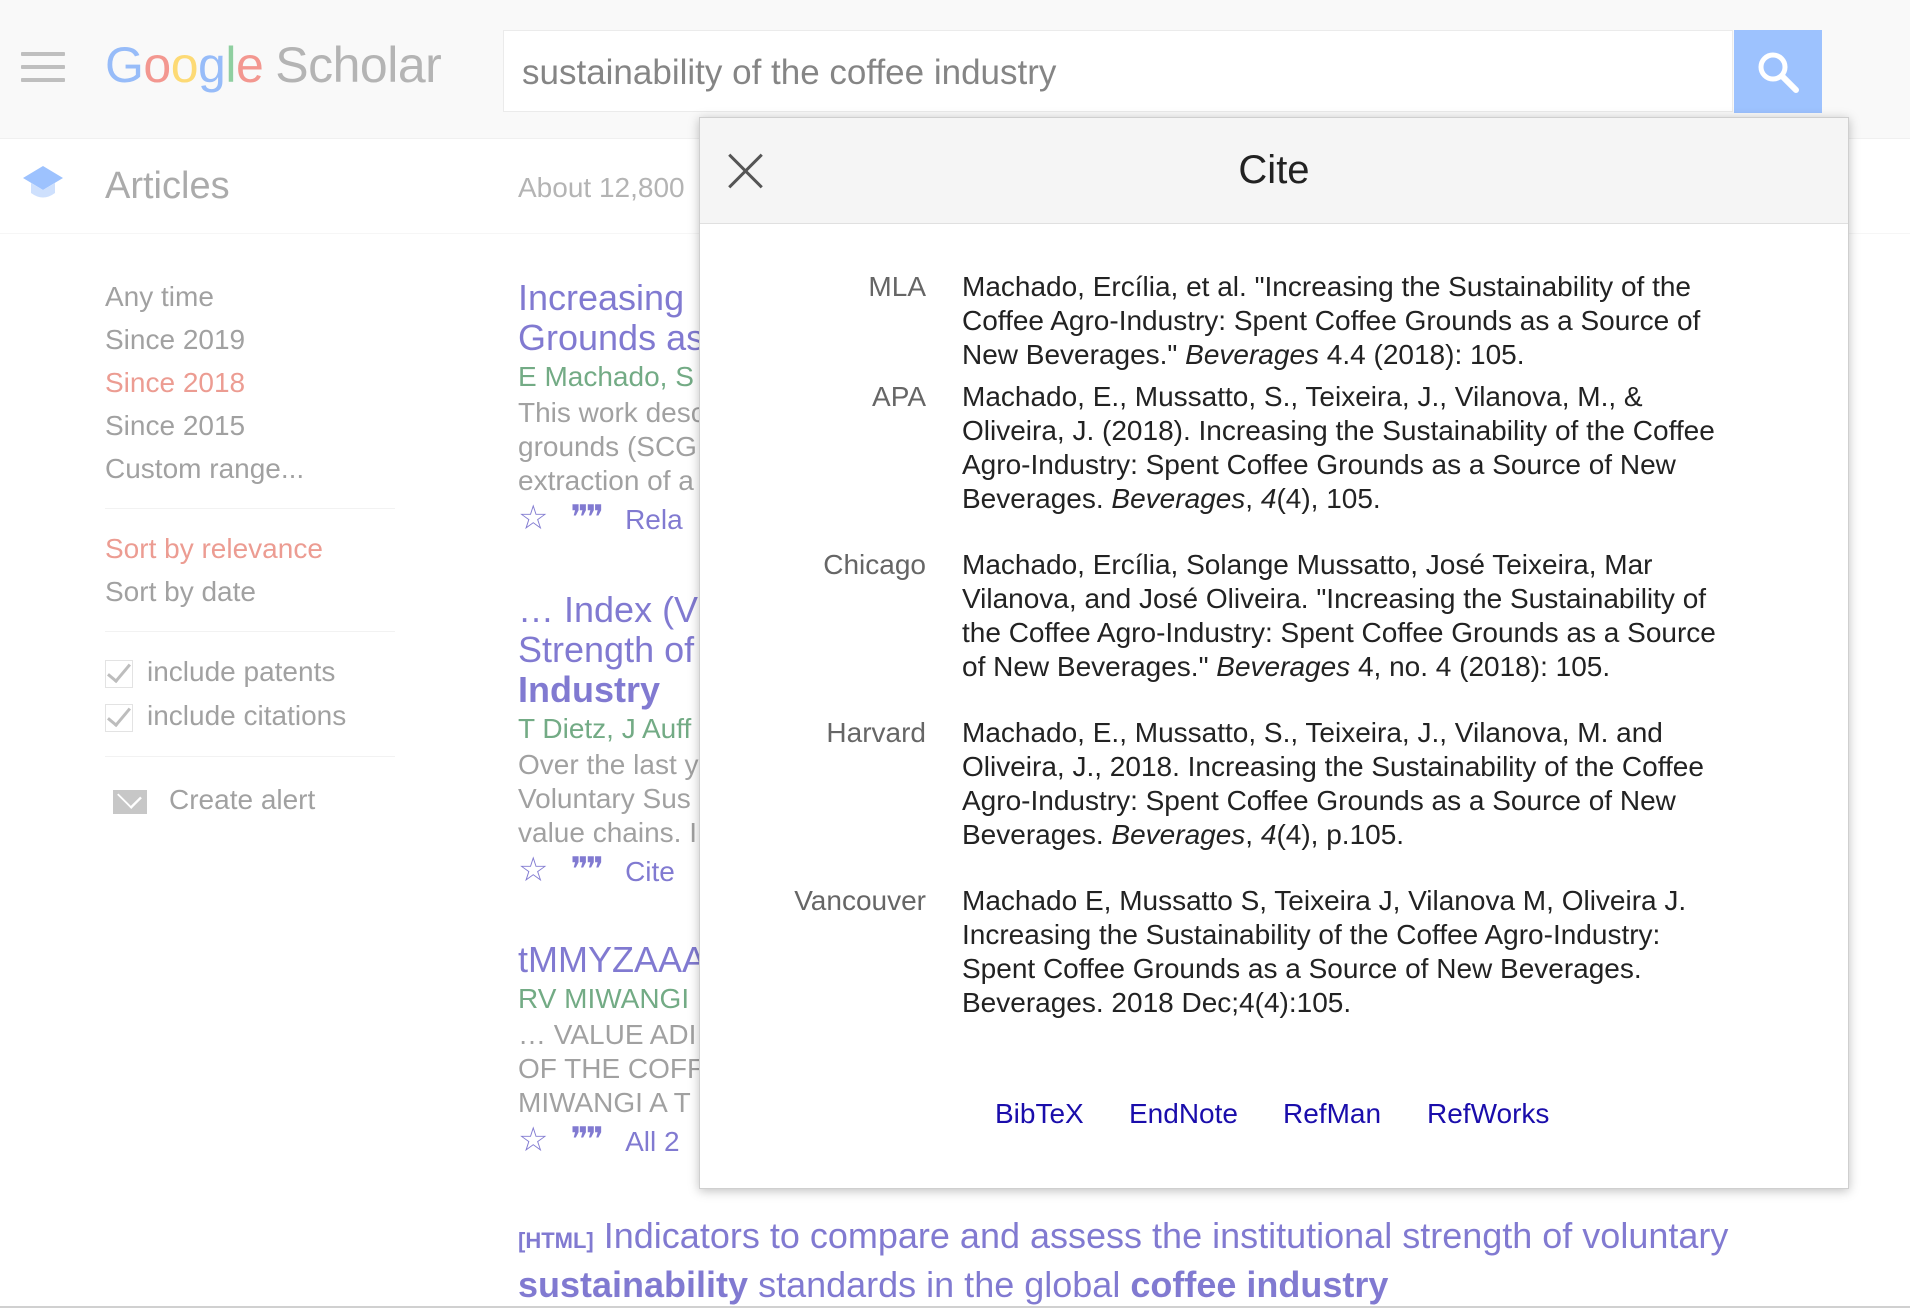 The height and width of the screenshot is (1308, 1910). What do you see at coordinates (1039, 1114) in the screenshot?
I see `export-bibtex-link: BibTeX` at bounding box center [1039, 1114].